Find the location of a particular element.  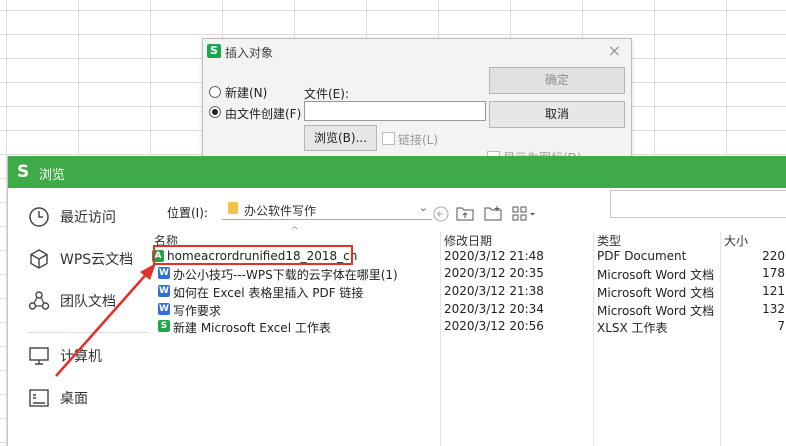

annotation-arrow is located at coordinates (105, 320).